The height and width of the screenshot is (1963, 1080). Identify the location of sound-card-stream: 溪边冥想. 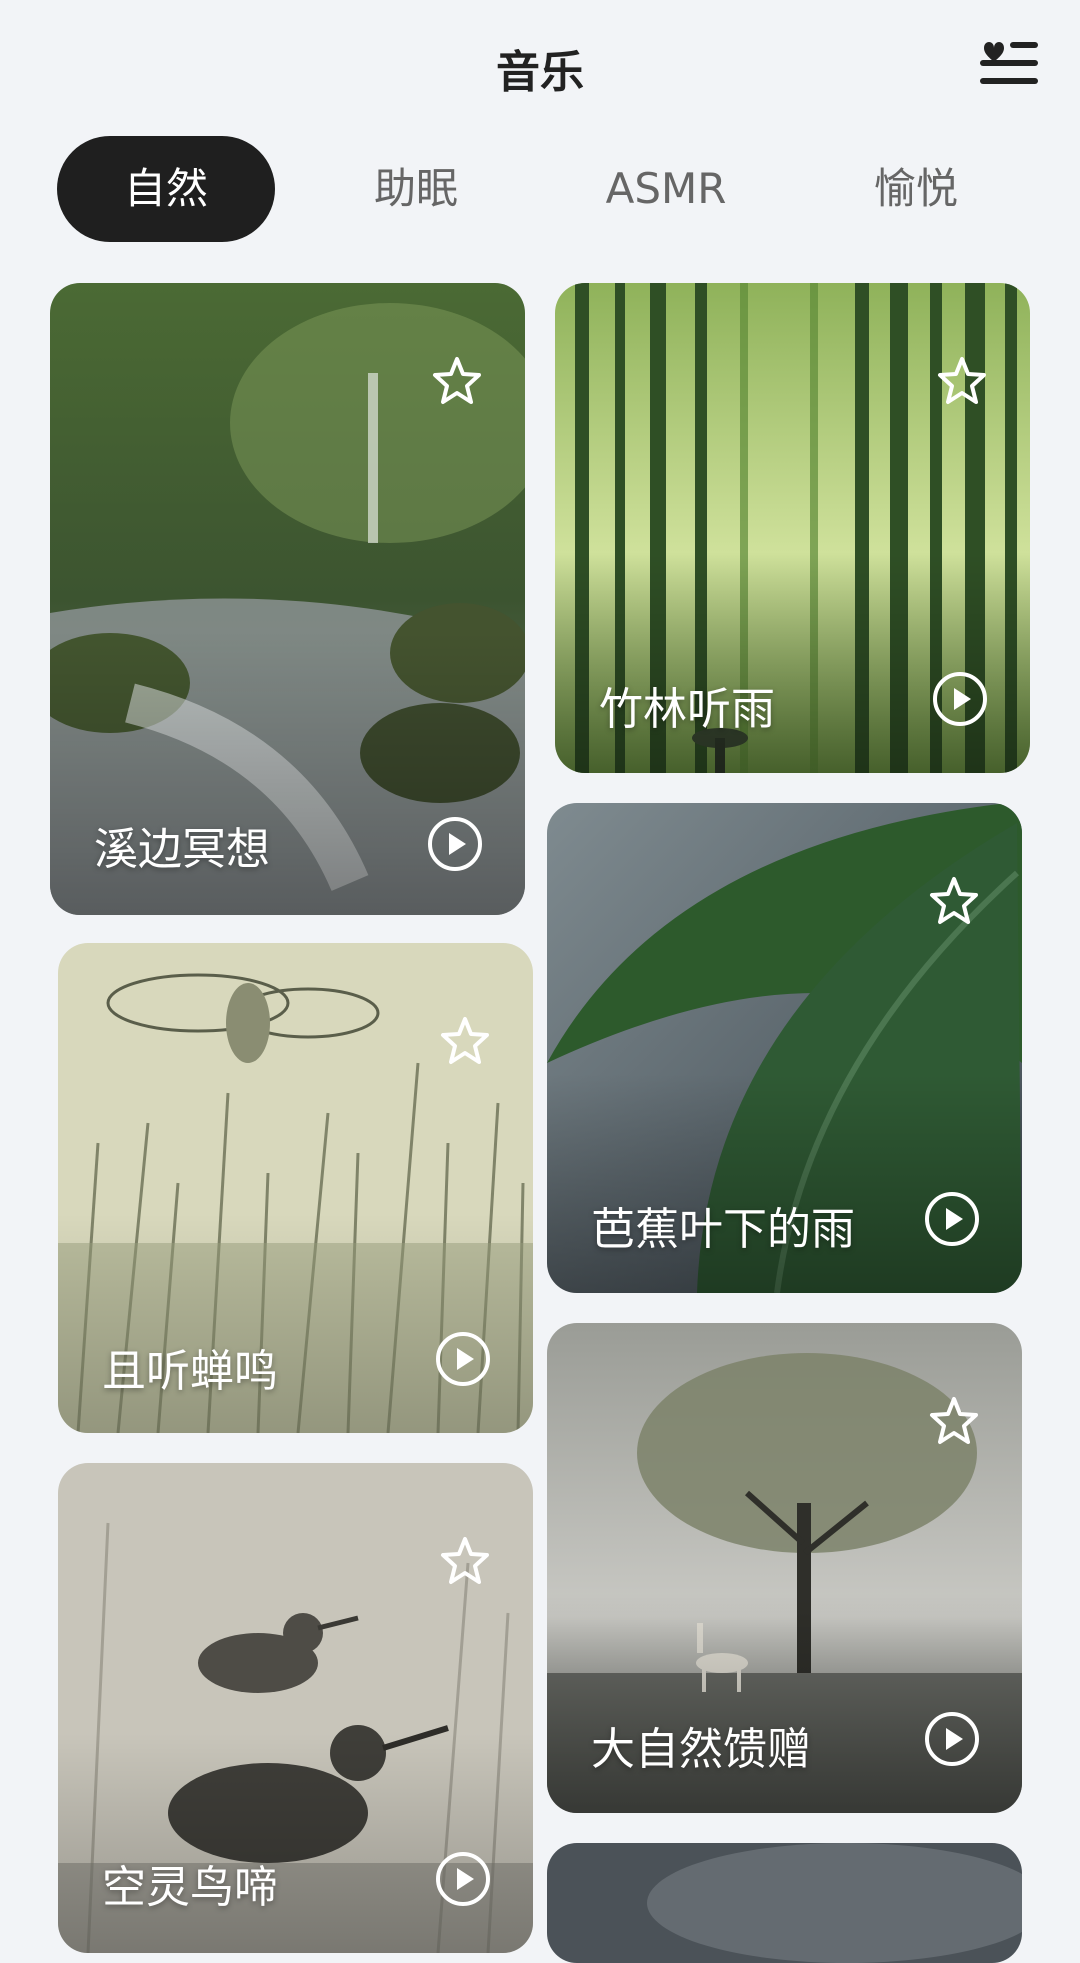
(287, 599).